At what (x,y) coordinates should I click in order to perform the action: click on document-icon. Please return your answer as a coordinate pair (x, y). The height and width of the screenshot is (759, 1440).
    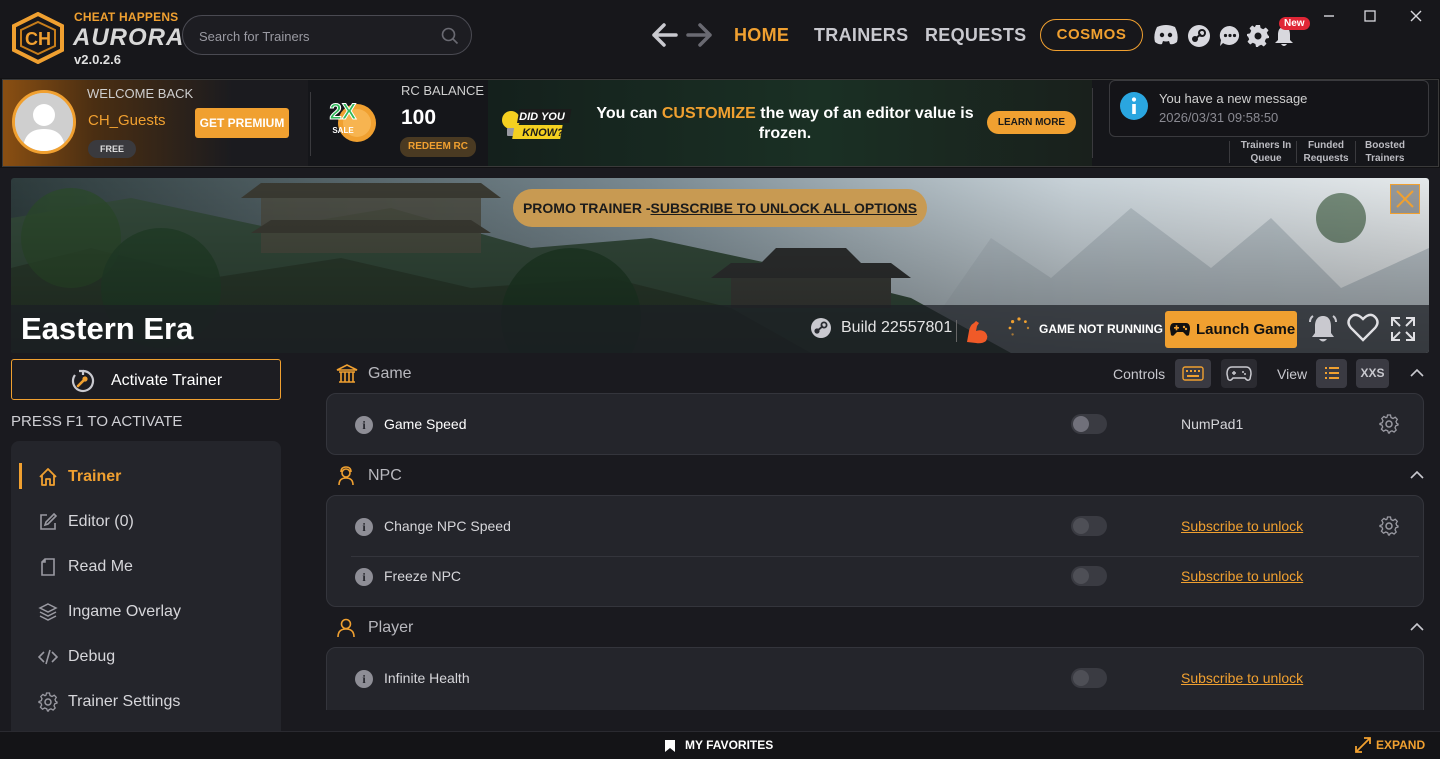
    Looking at the image, I should click on (48, 567).